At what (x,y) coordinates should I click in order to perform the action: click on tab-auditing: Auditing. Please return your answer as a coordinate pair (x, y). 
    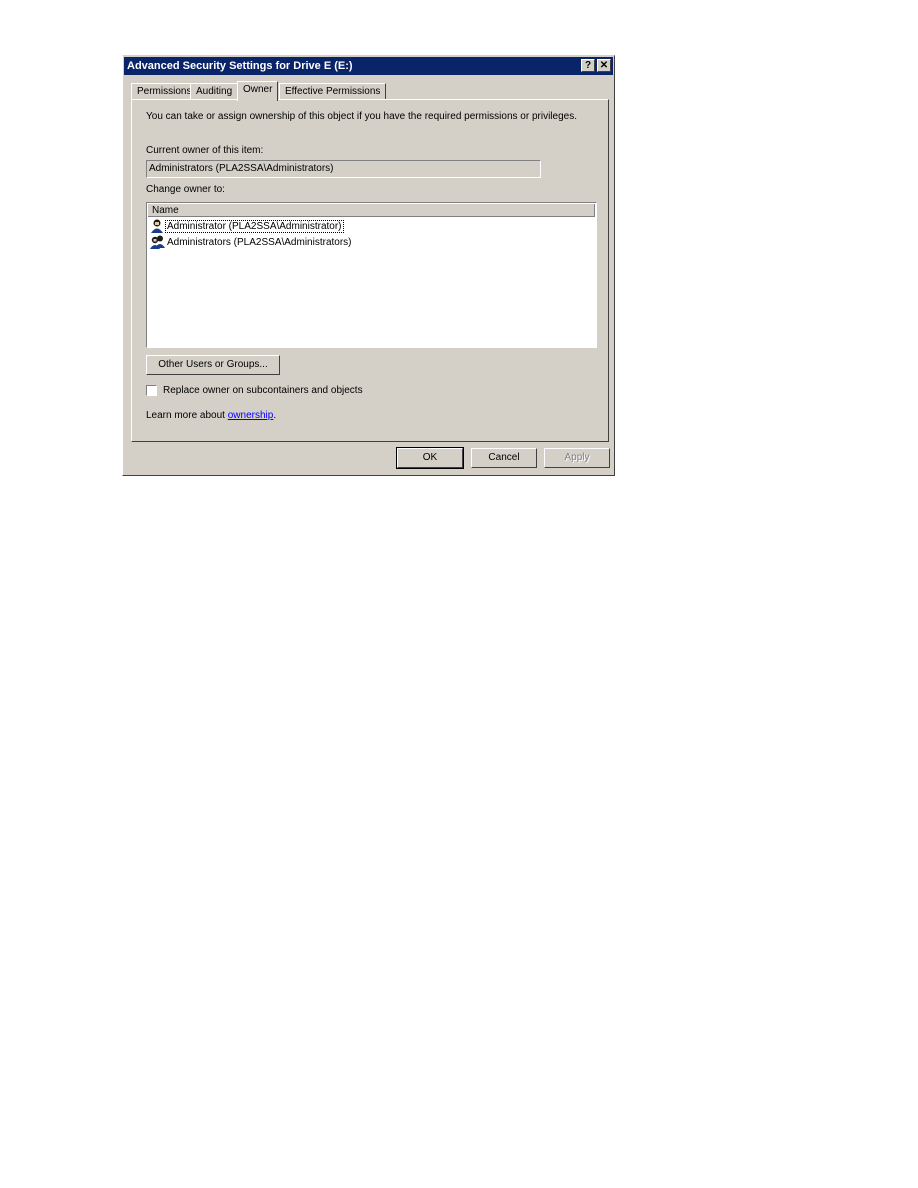
    Looking at the image, I should click on (214, 91).